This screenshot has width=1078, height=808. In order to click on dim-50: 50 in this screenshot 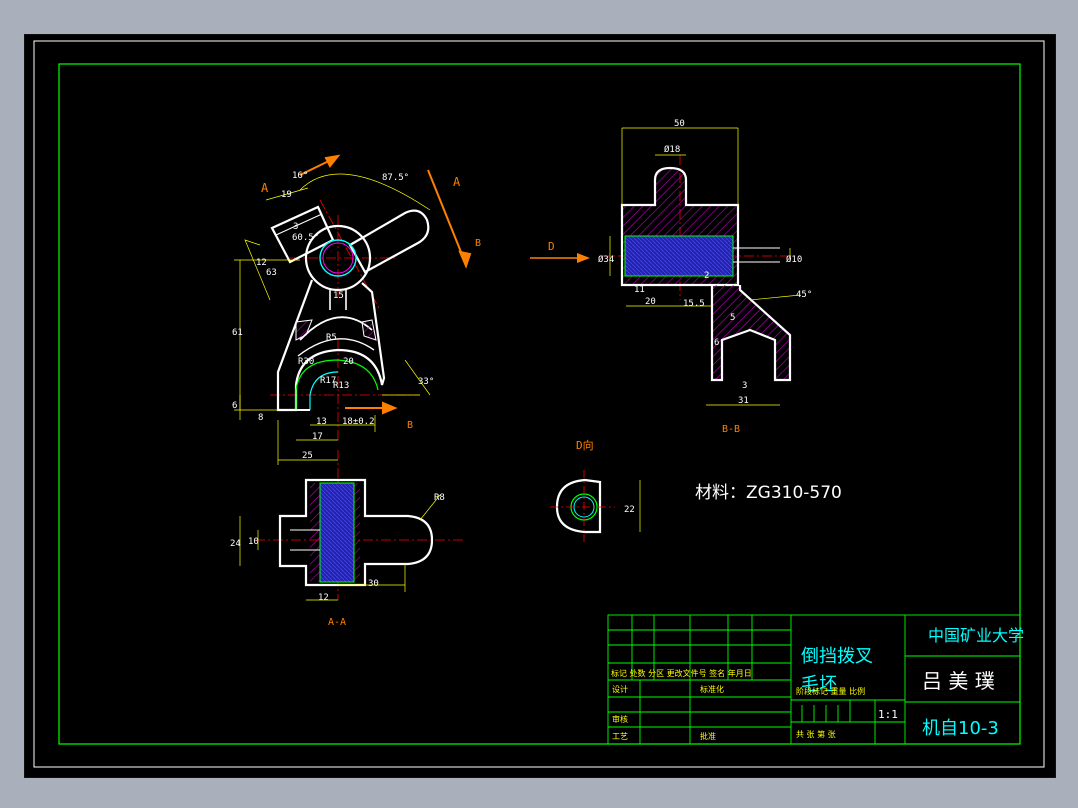, I will do `click(679, 124)`.